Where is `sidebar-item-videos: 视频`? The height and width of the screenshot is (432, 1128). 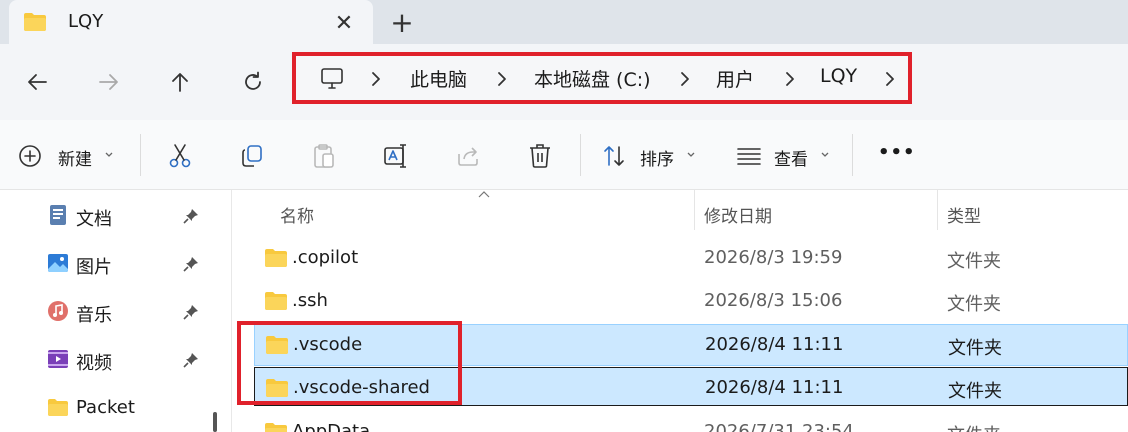 sidebar-item-videos: 视频 is located at coordinates (105, 358).